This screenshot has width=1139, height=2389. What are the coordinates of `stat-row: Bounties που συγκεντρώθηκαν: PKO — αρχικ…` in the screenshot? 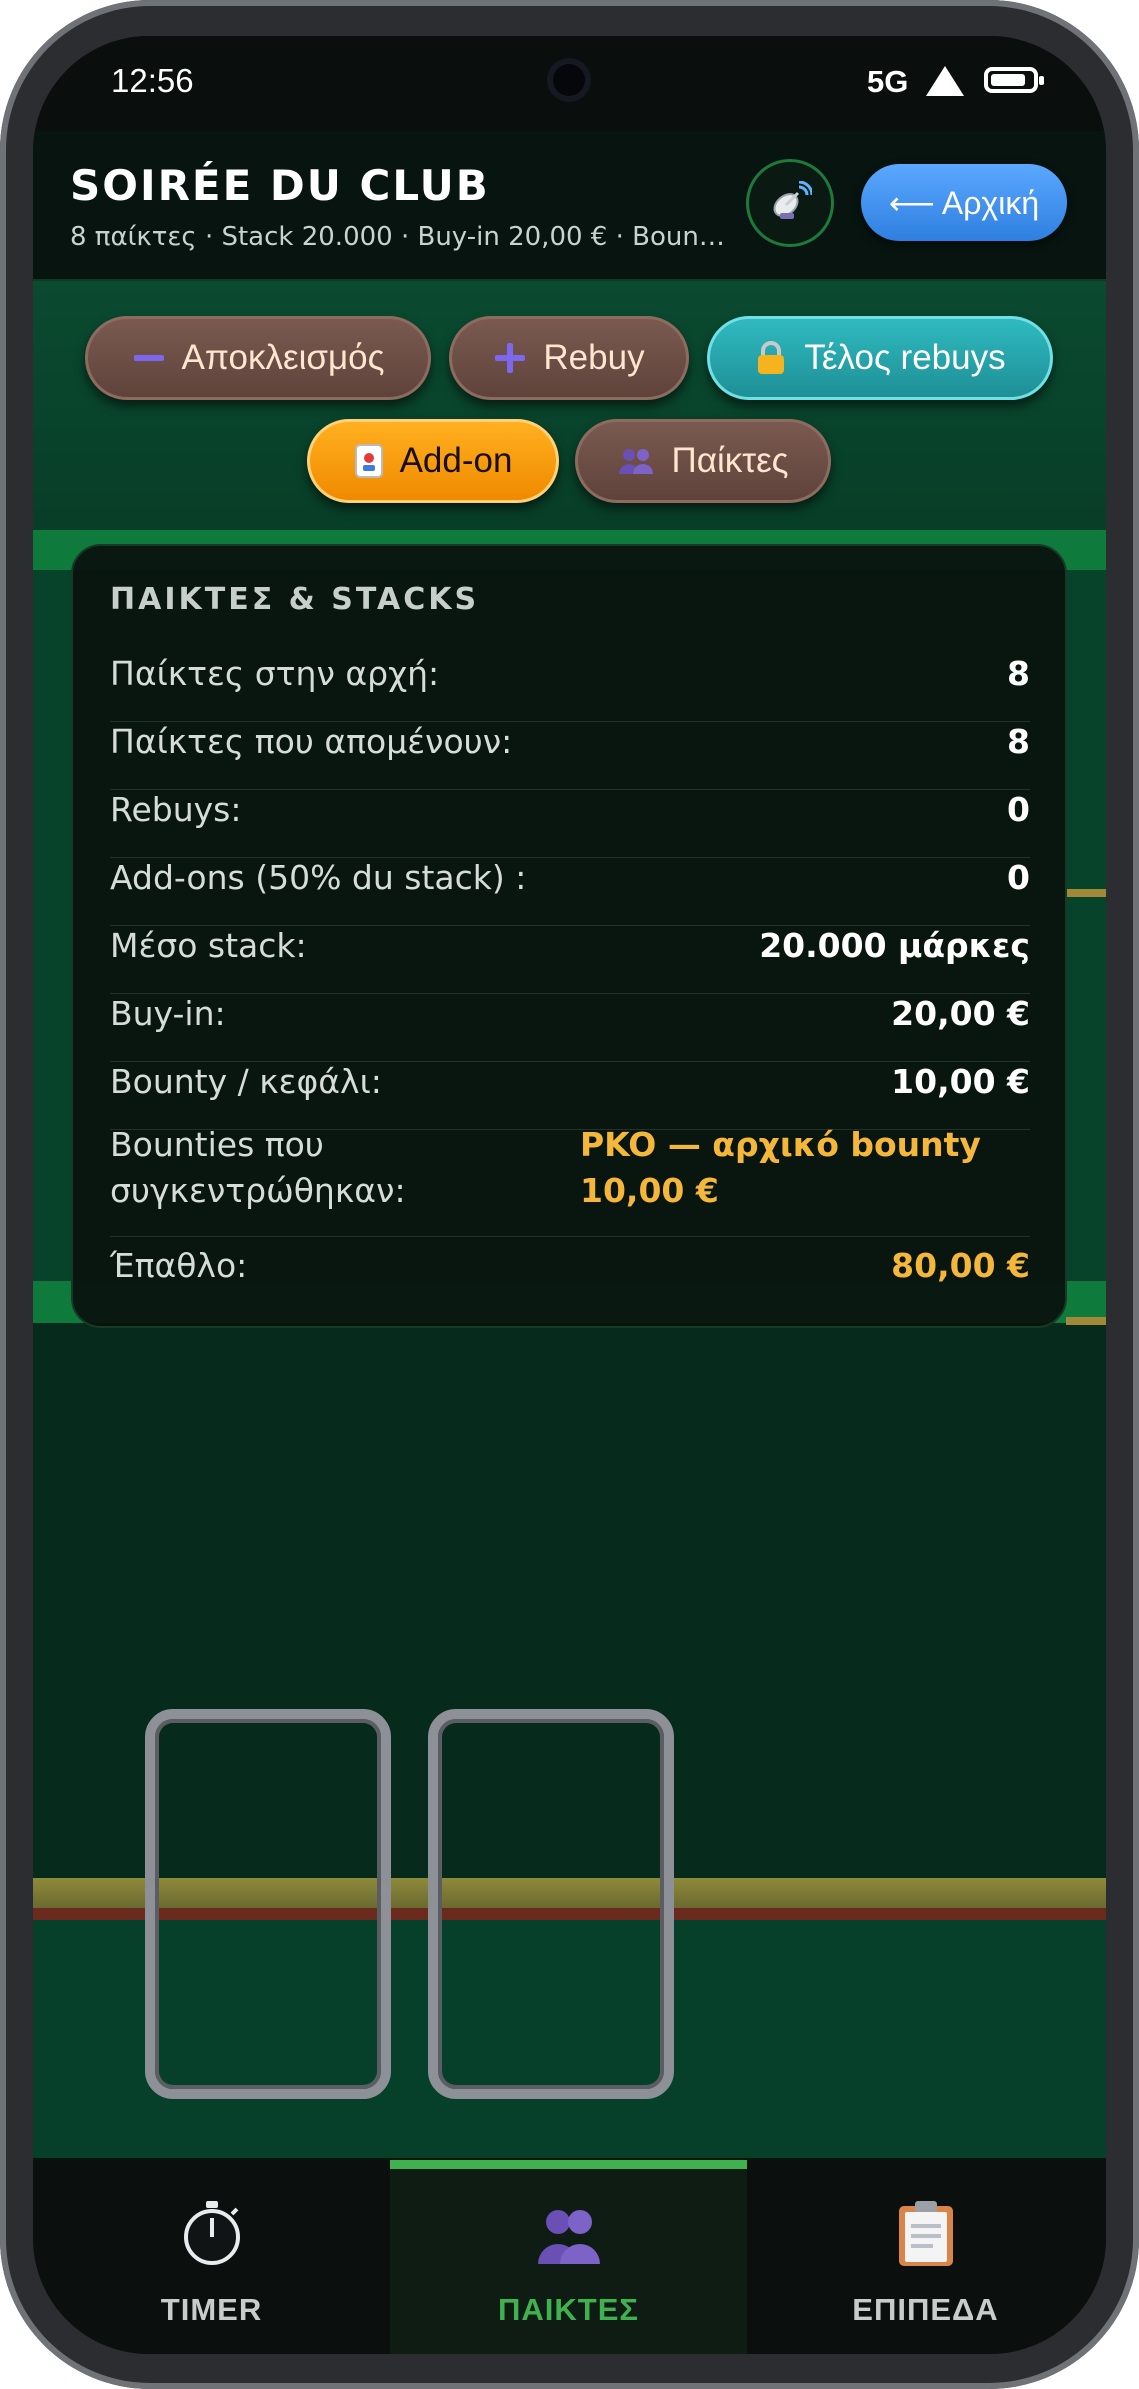 It's located at (570, 1179).